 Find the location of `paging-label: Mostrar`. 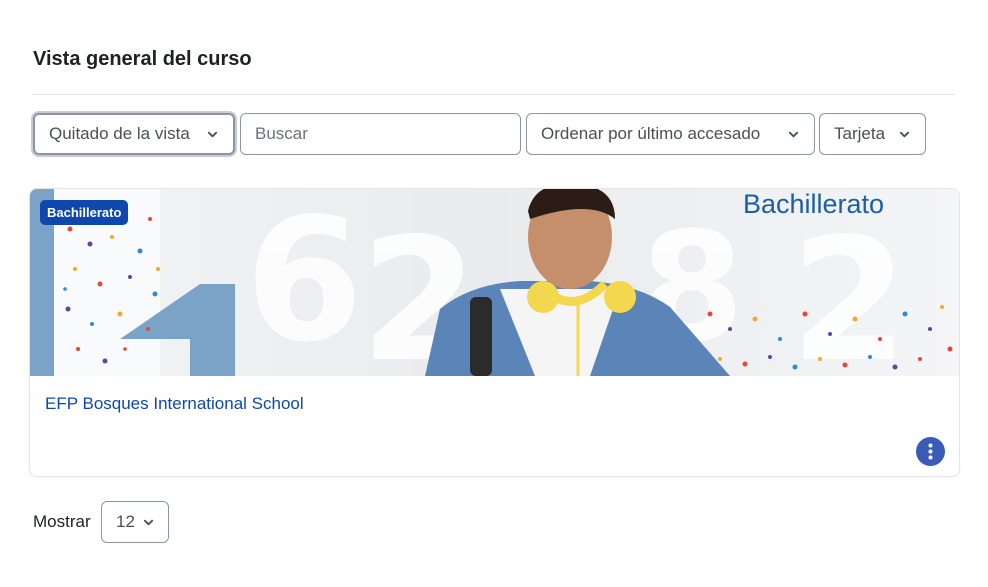

paging-label: Mostrar is located at coordinates (62, 521).